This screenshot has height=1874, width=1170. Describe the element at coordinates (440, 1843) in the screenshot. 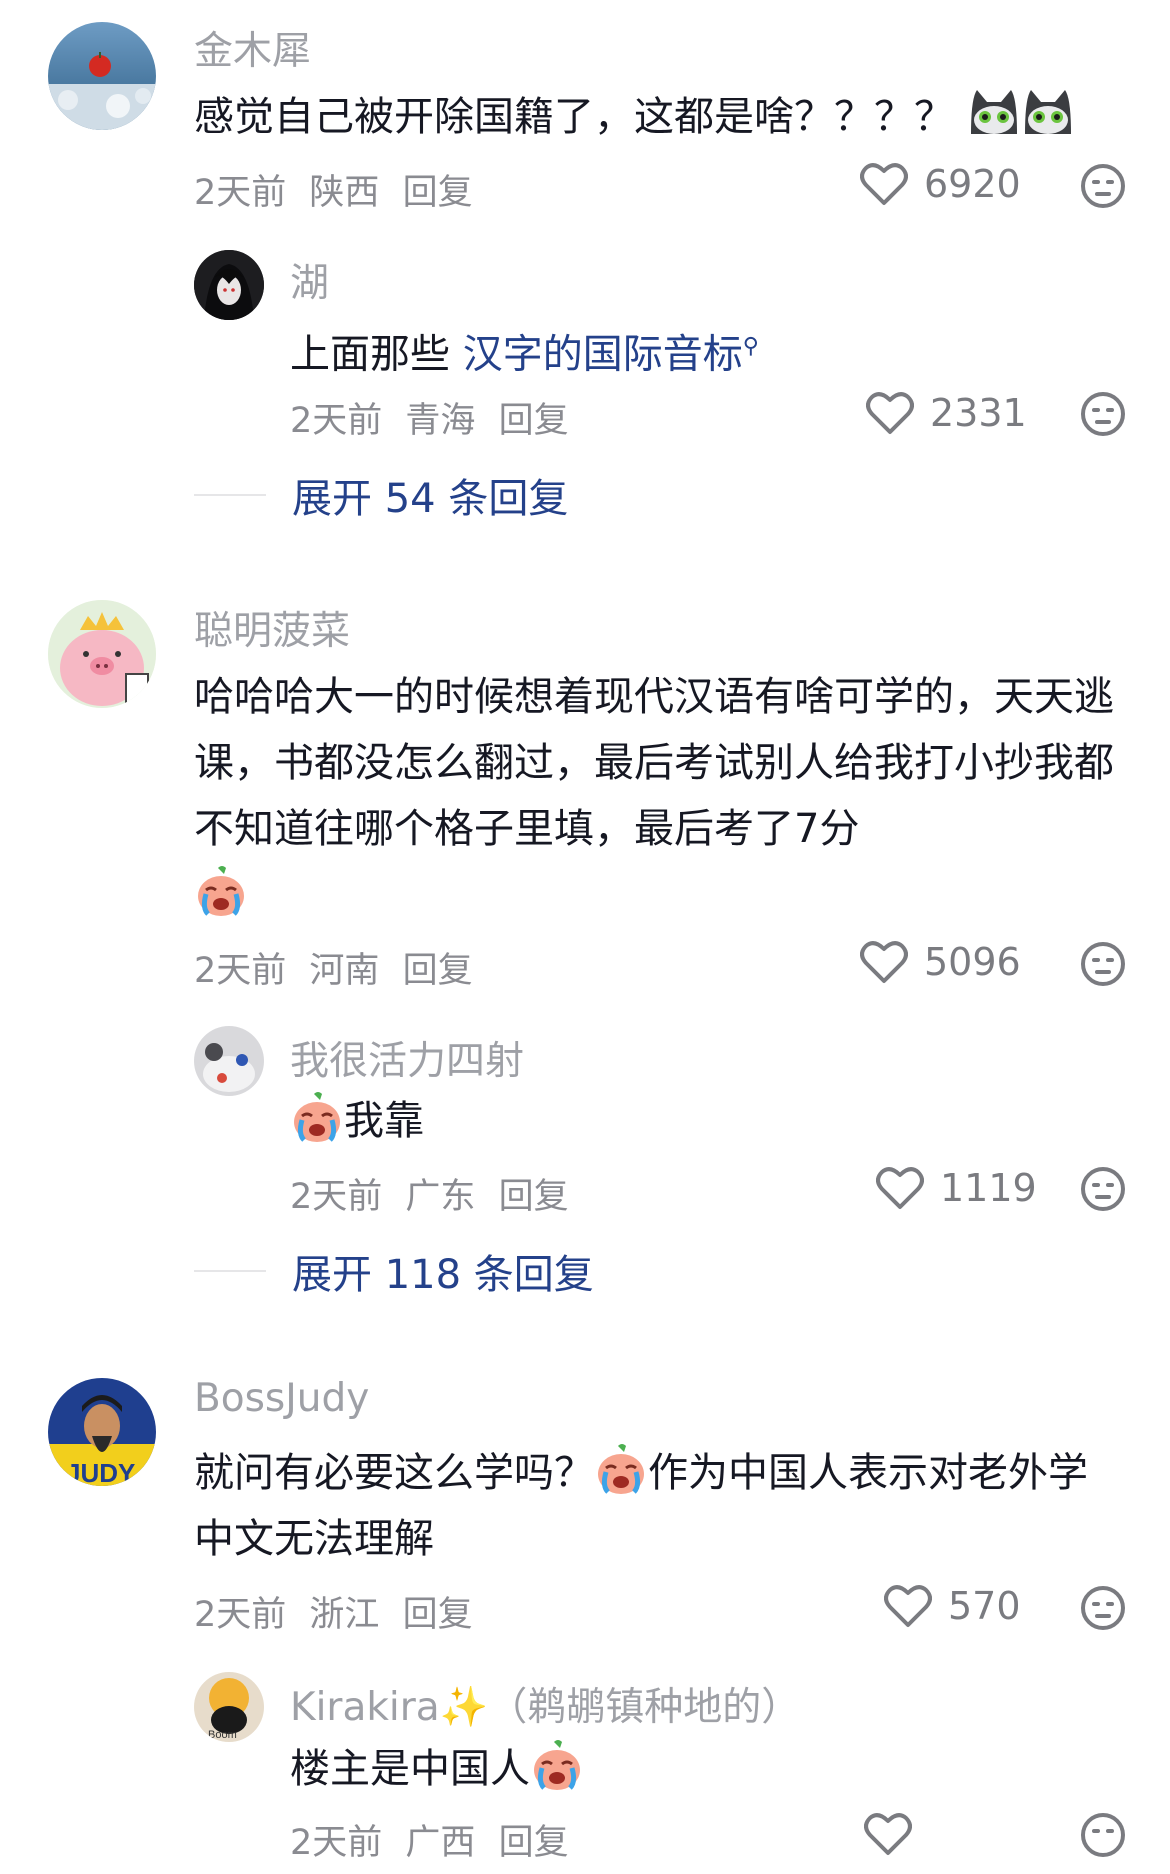

I see `reply-location: 广西` at that location.